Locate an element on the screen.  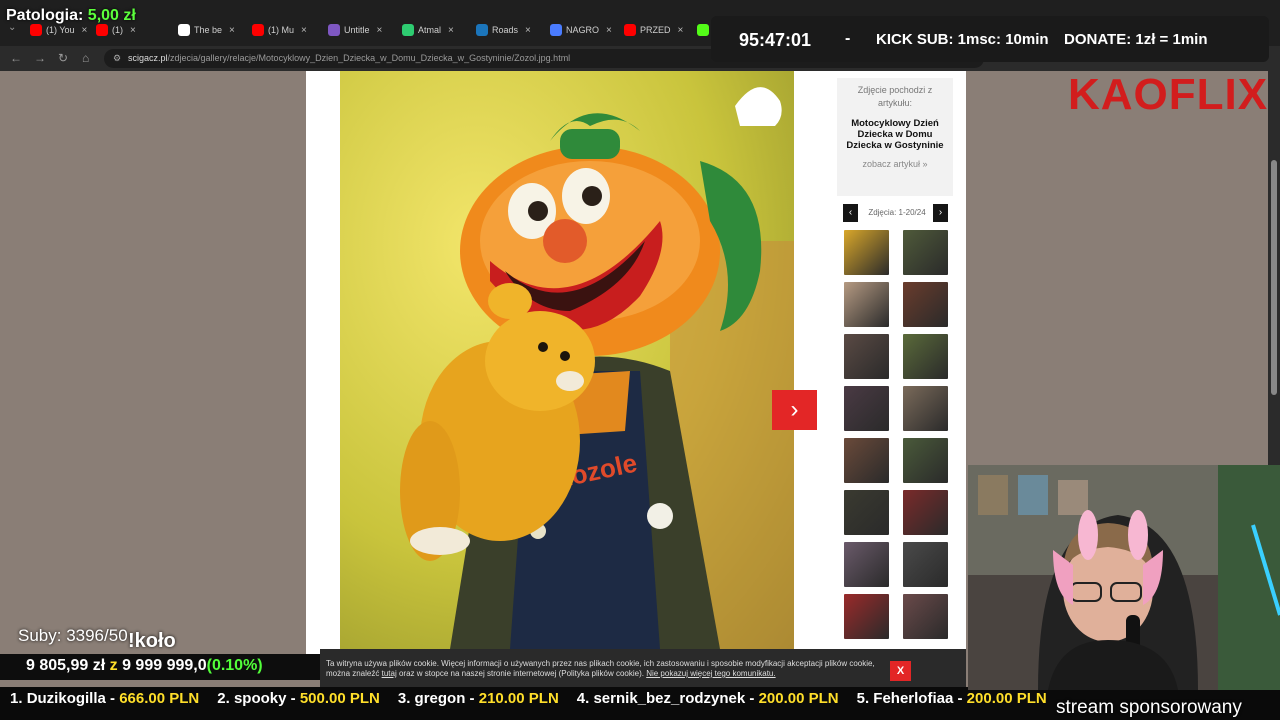
reload-icon: ↻ is located at coordinates (63, 58).